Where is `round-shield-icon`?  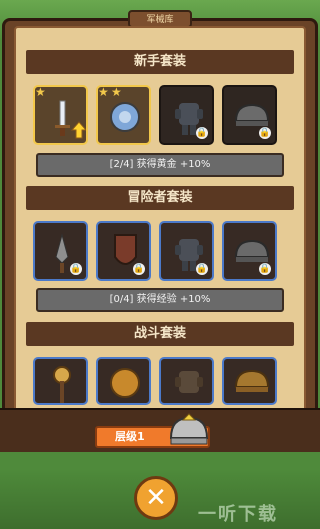
round-shield-icon is located at coordinates (125, 383).